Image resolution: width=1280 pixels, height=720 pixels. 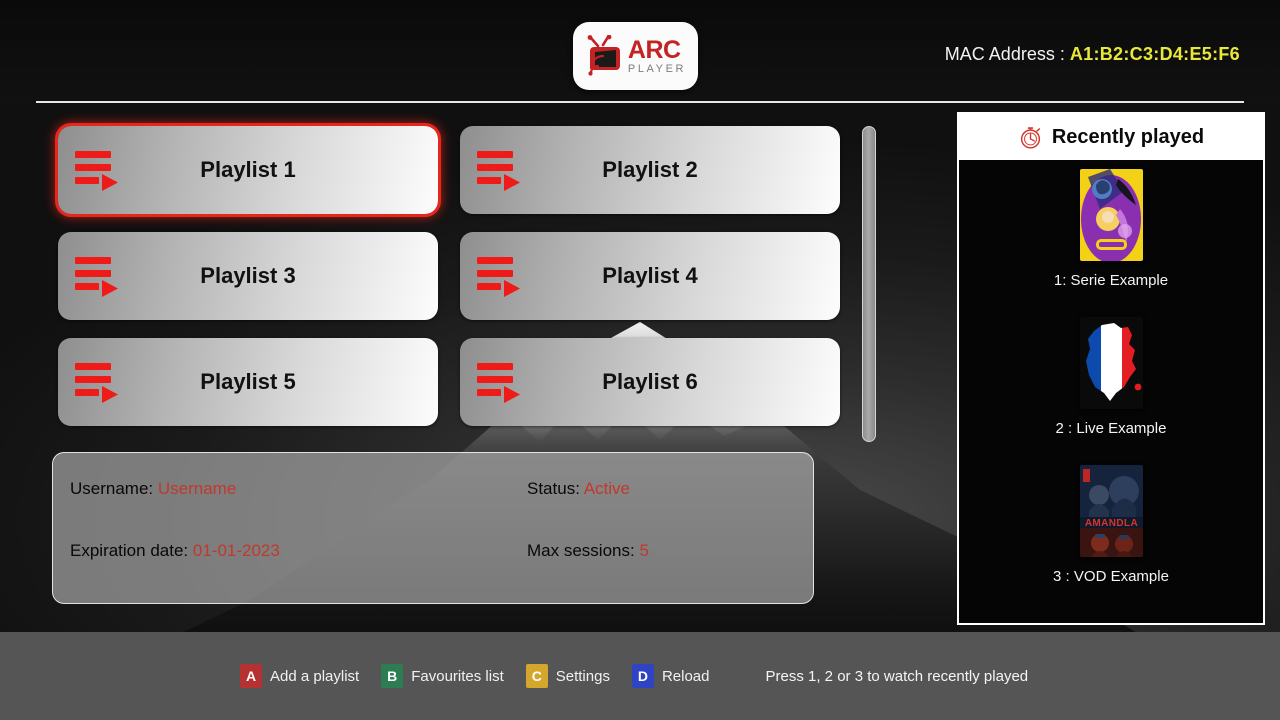 I want to click on status-field: Status: Active, so click(x=578, y=489).